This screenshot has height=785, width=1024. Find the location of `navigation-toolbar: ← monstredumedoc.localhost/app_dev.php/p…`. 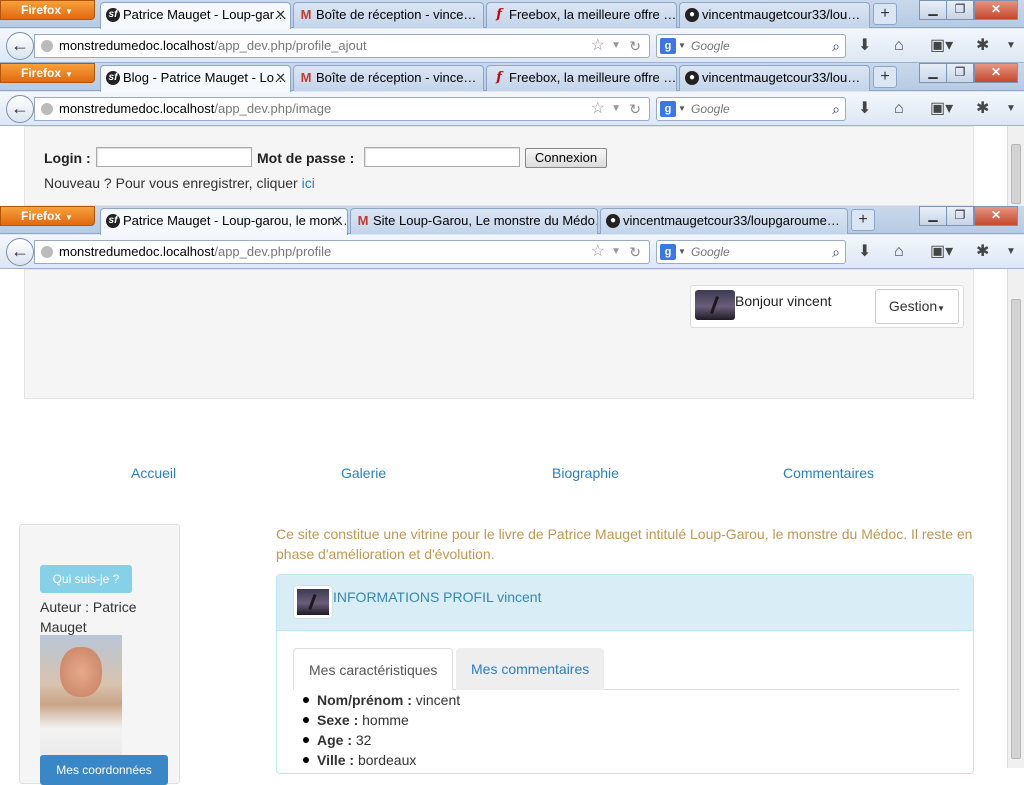

navigation-toolbar: ← monstredumedoc.localhost/app_dev.php/p… is located at coordinates (512, 46).